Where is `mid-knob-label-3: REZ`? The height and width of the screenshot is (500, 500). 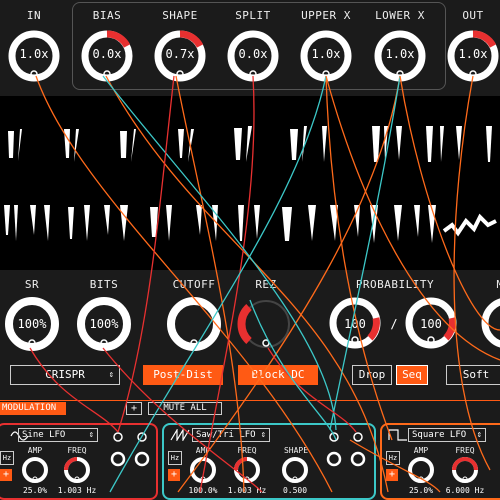 mid-knob-label-3: REZ is located at coordinates (266, 284).